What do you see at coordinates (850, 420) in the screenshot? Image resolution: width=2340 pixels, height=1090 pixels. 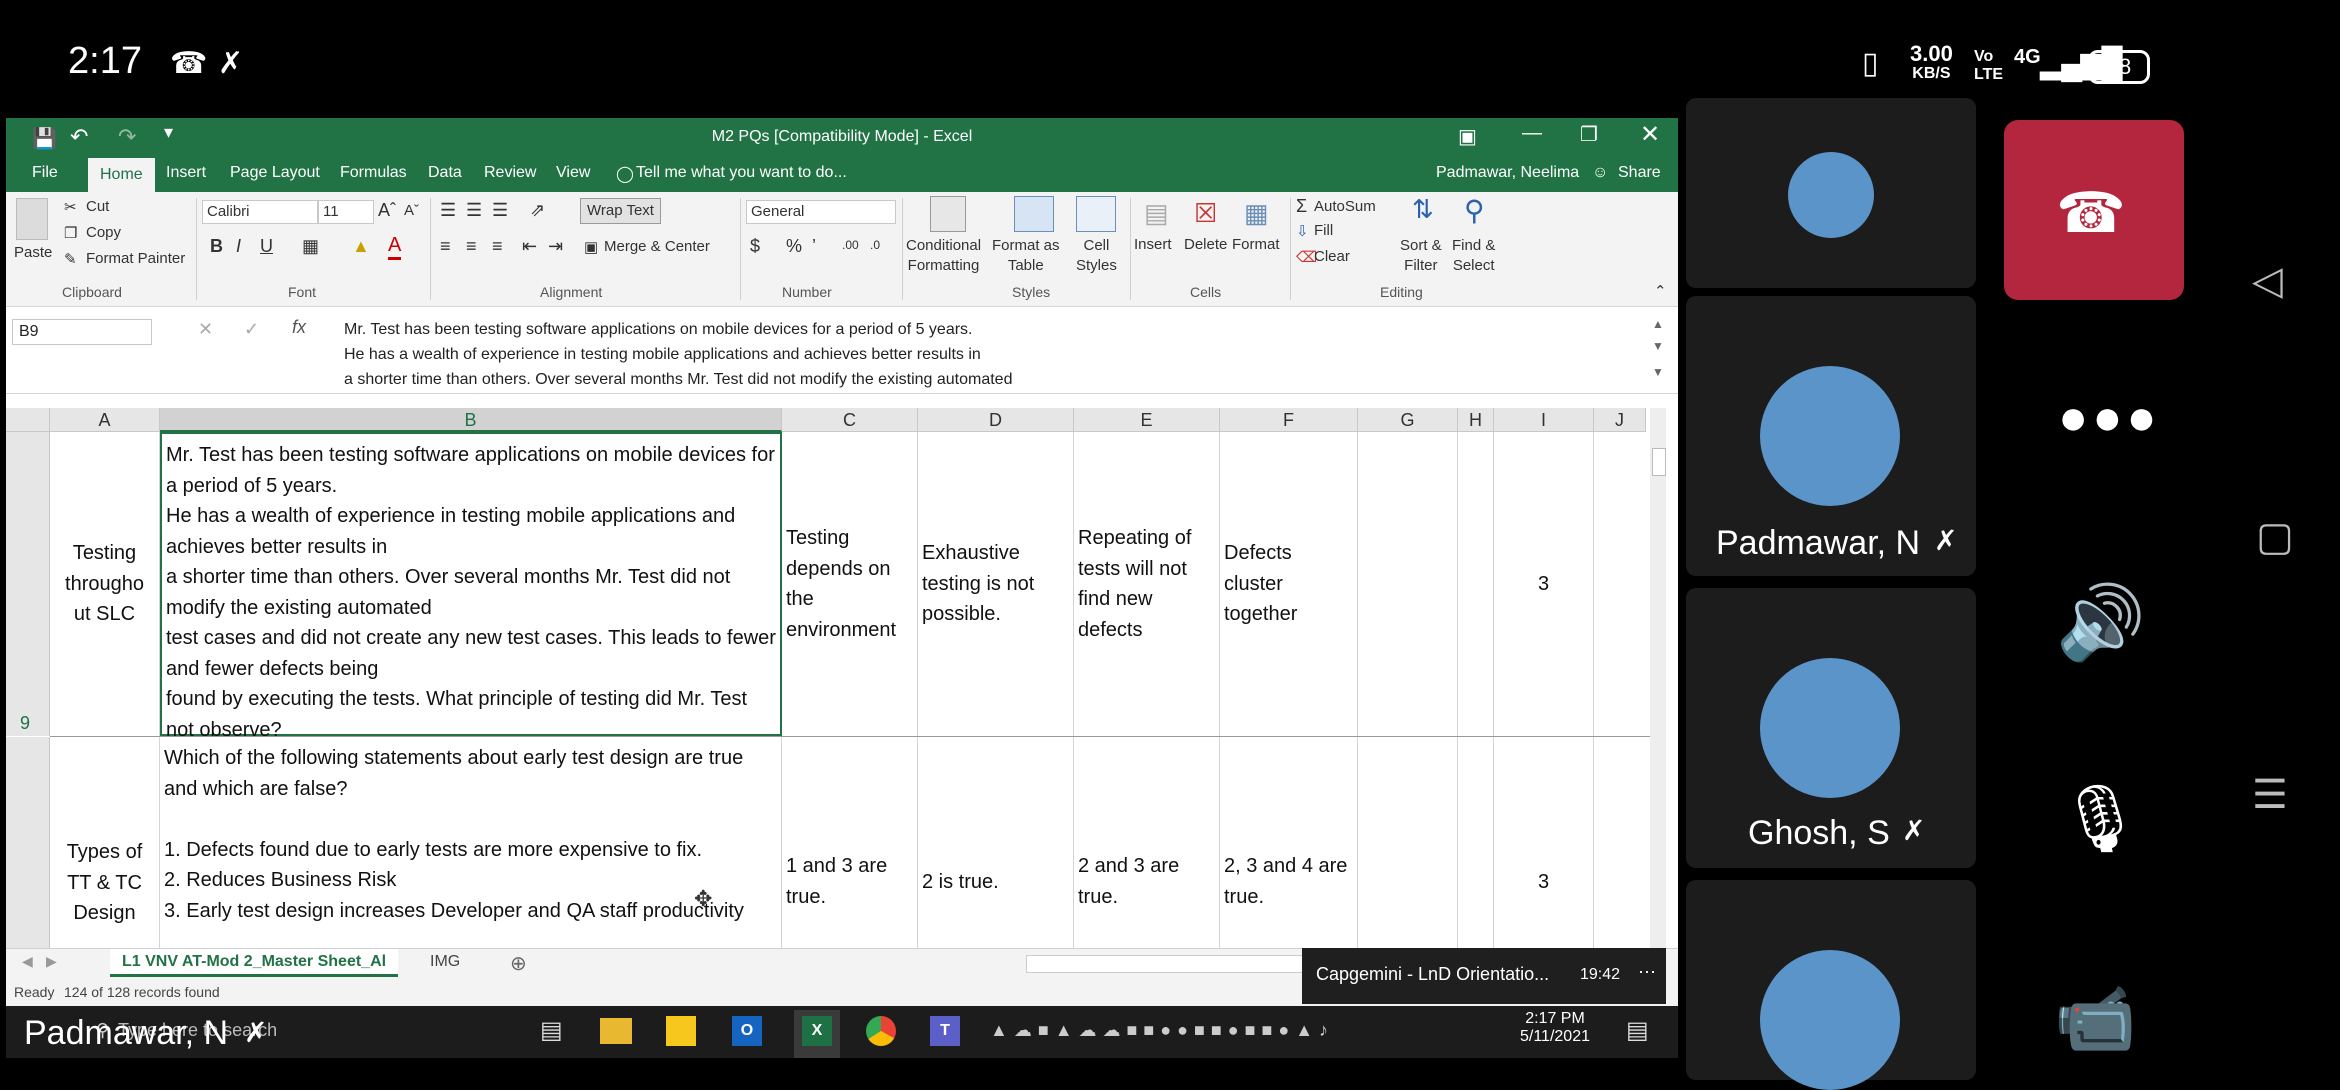 I see `column-header: C` at bounding box center [850, 420].